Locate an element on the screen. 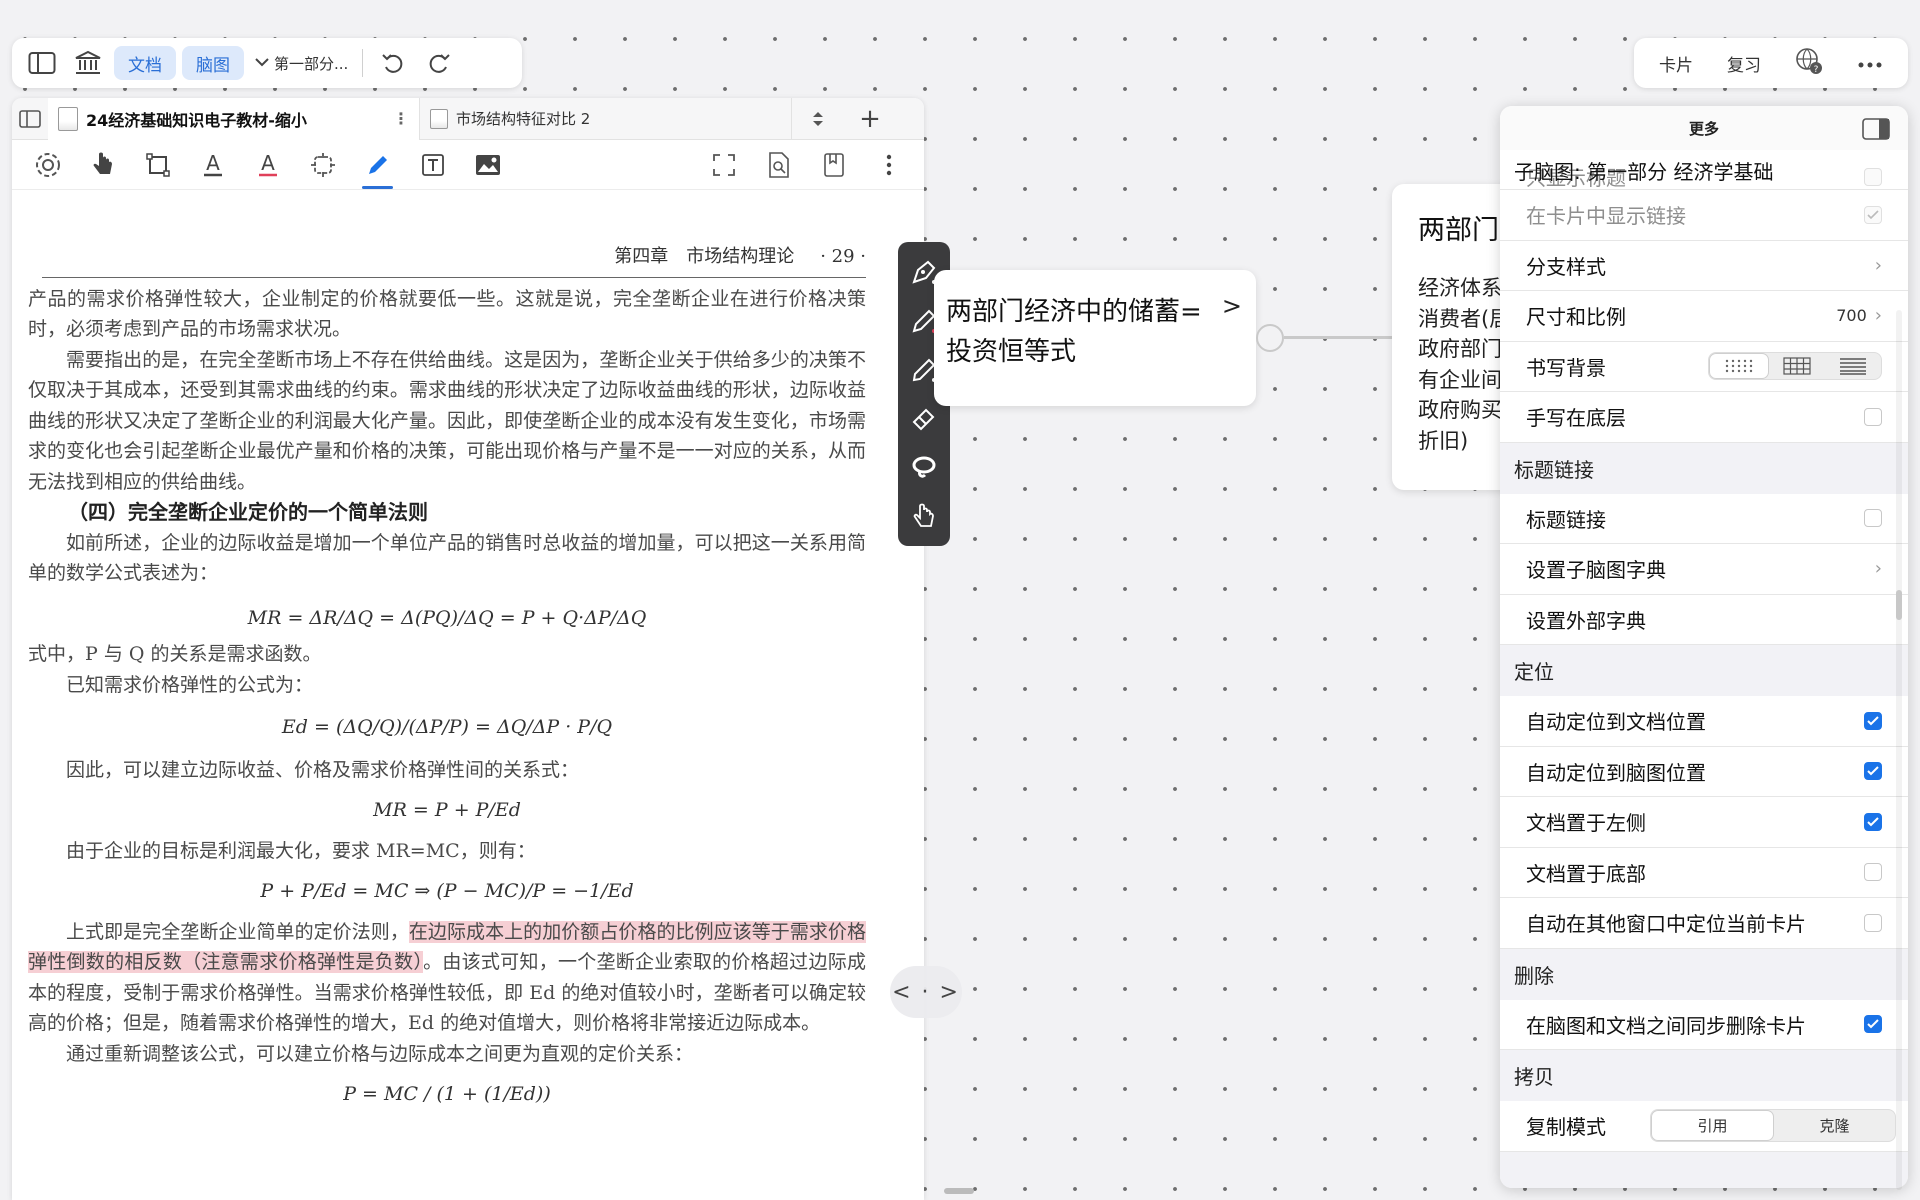 The image size is (1920, 1200). chapter-title: 第四章 市场结构理论 is located at coordinates (704, 256).